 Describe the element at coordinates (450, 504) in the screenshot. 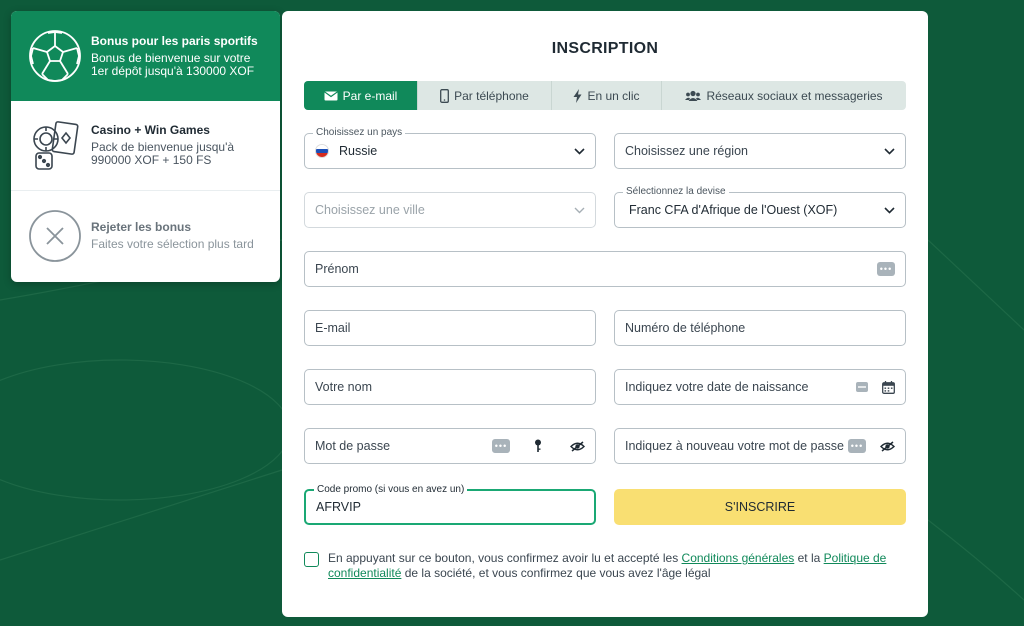

I see `promo-code-field: Code promo (si vous en avez un) AFRVIP` at that location.